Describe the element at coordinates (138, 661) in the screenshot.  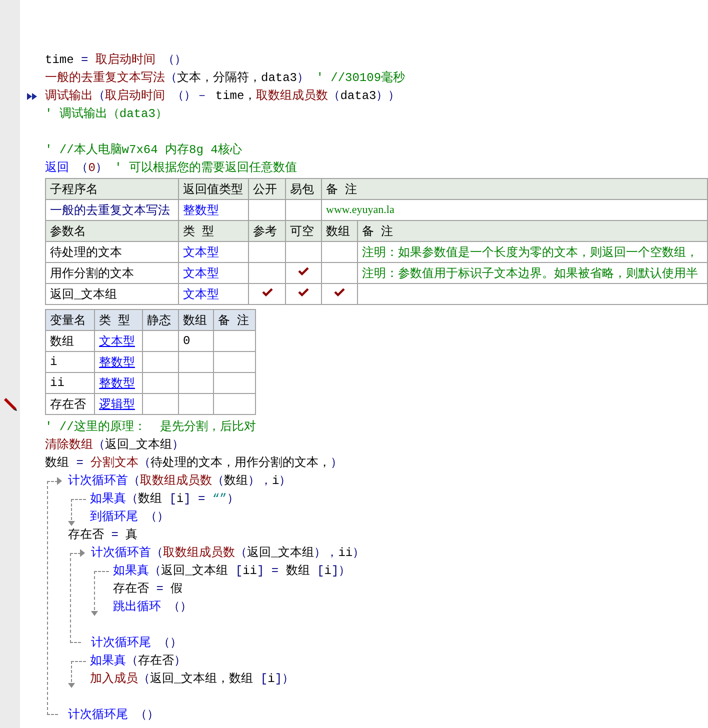
I see `code-line: 如果真（存在否）` at that location.